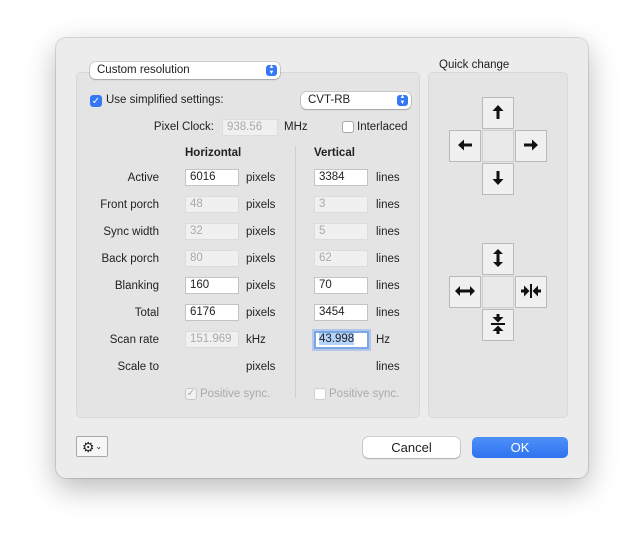 The image size is (644, 552). I want to click on expand-vertical-icon, so click(498, 259).